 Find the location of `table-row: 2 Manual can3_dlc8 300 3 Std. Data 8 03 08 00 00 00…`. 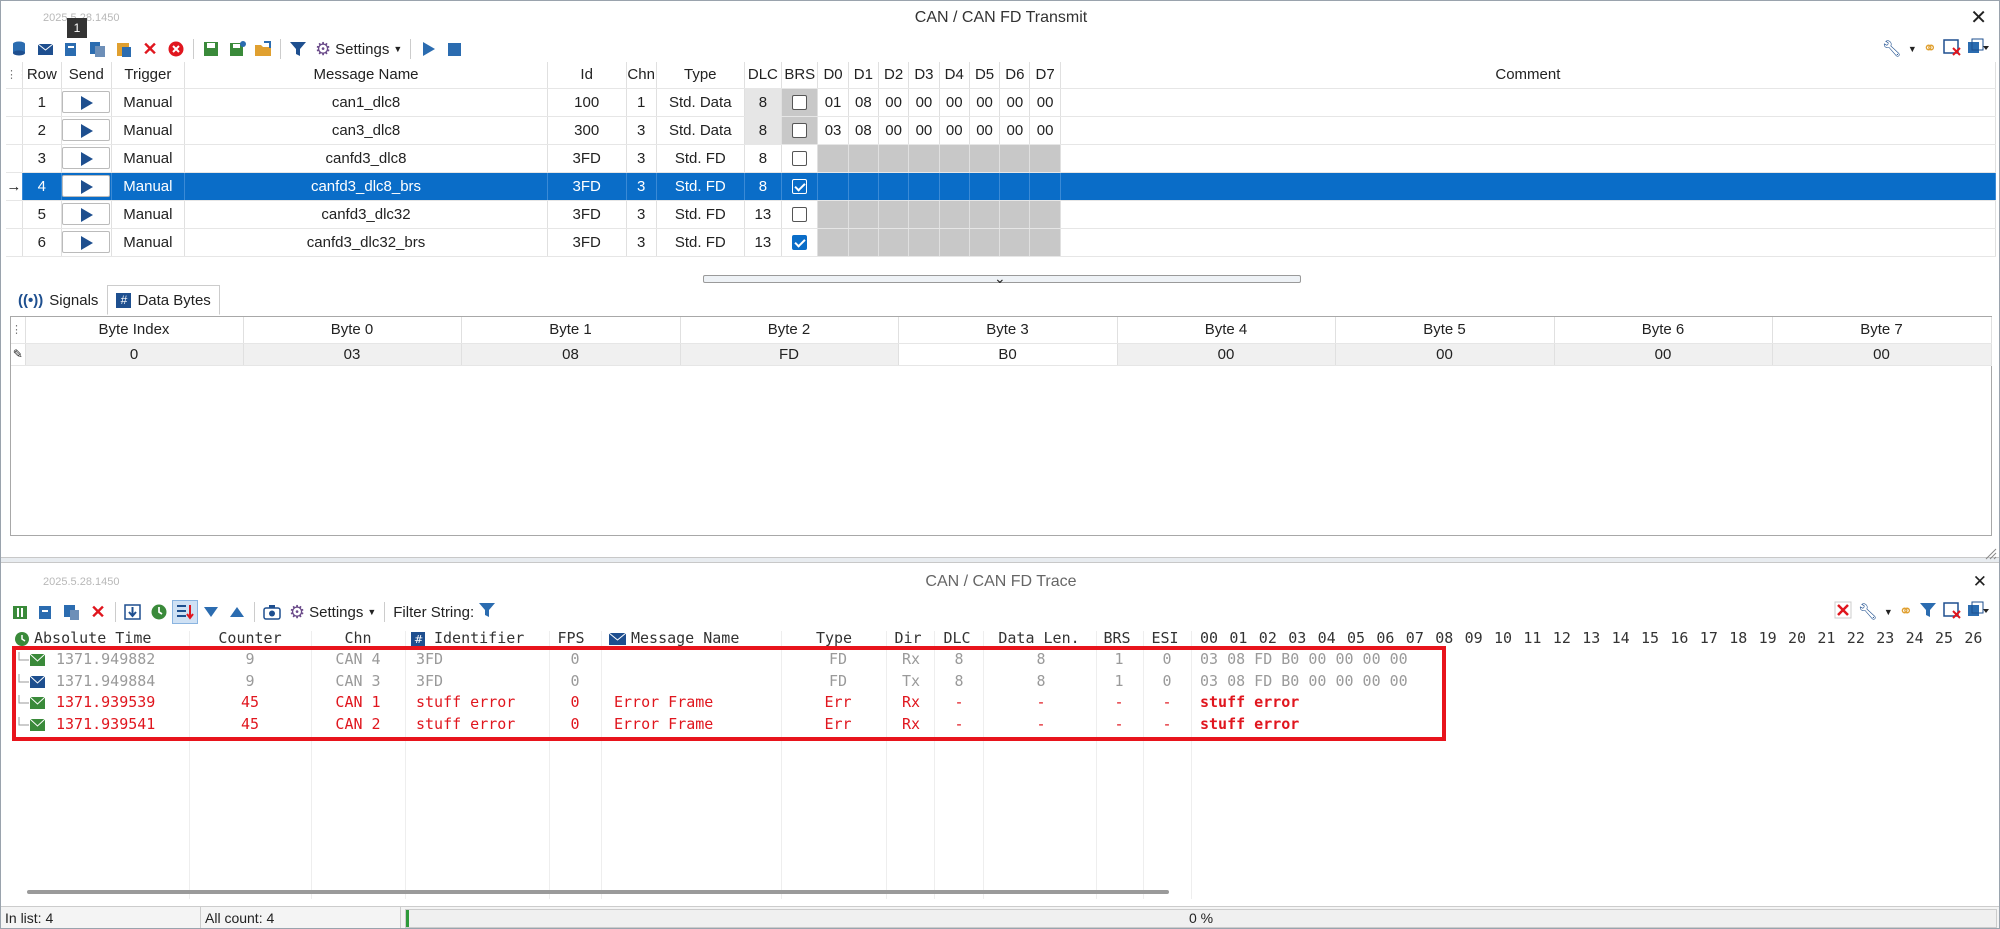

table-row: 2 Manual can3_dlc8 300 3 Std. Data 8 03 08 00 00 00… is located at coordinates (1001, 130).